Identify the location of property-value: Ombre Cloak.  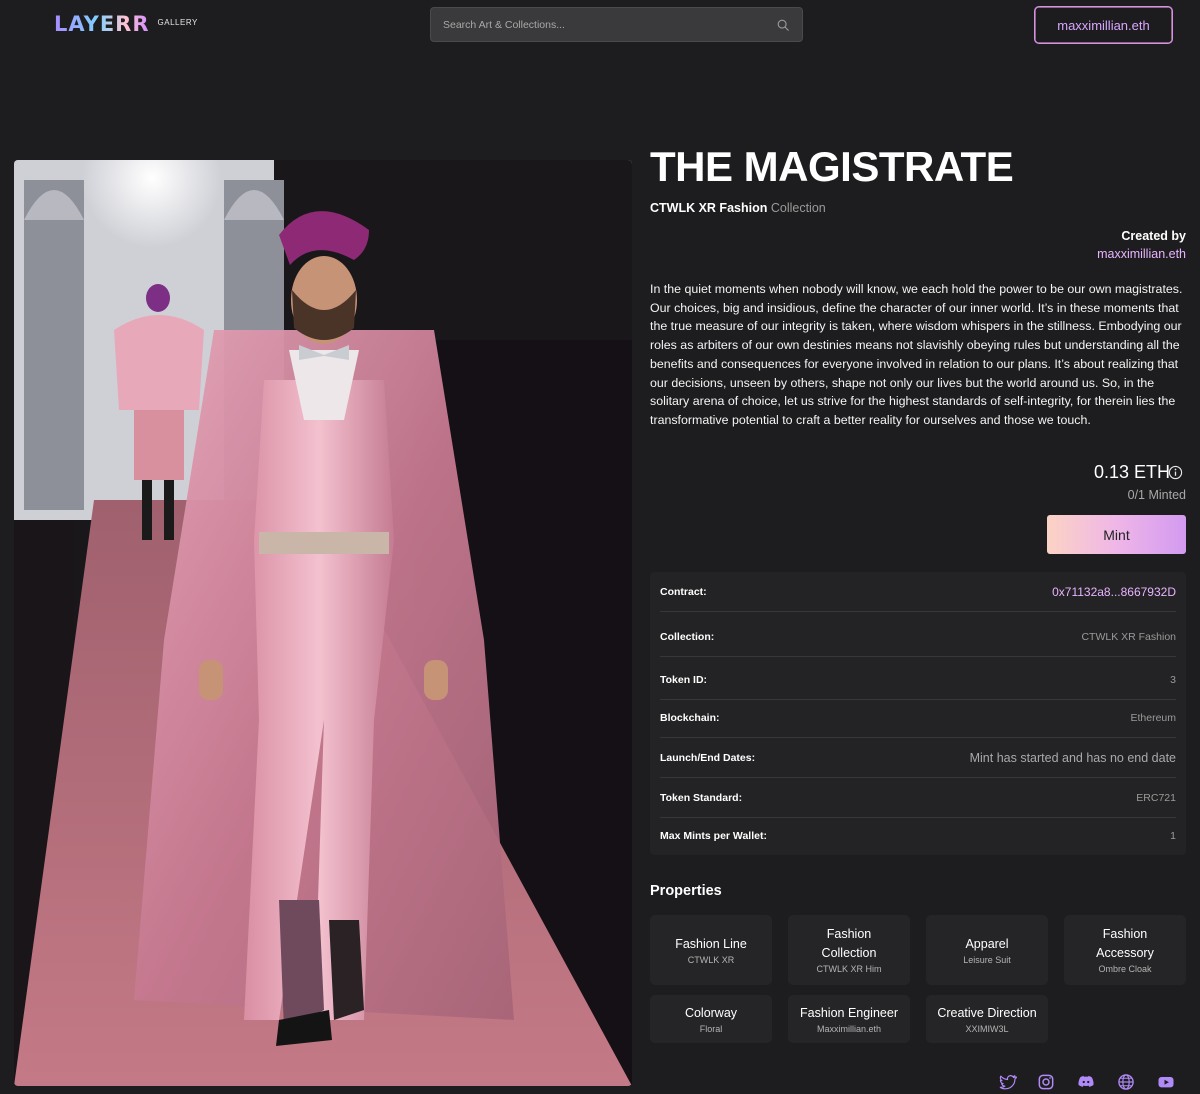
(1125, 969).